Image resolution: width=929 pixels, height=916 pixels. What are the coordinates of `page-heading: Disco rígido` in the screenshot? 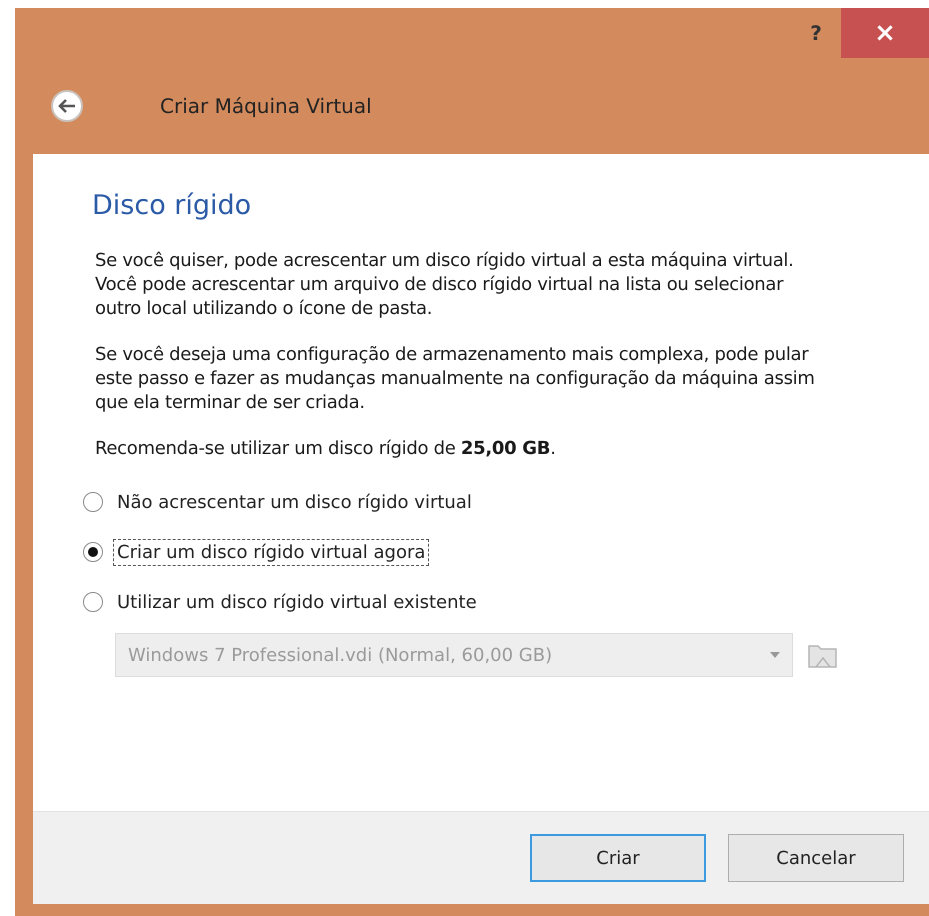 It's located at (172, 205).